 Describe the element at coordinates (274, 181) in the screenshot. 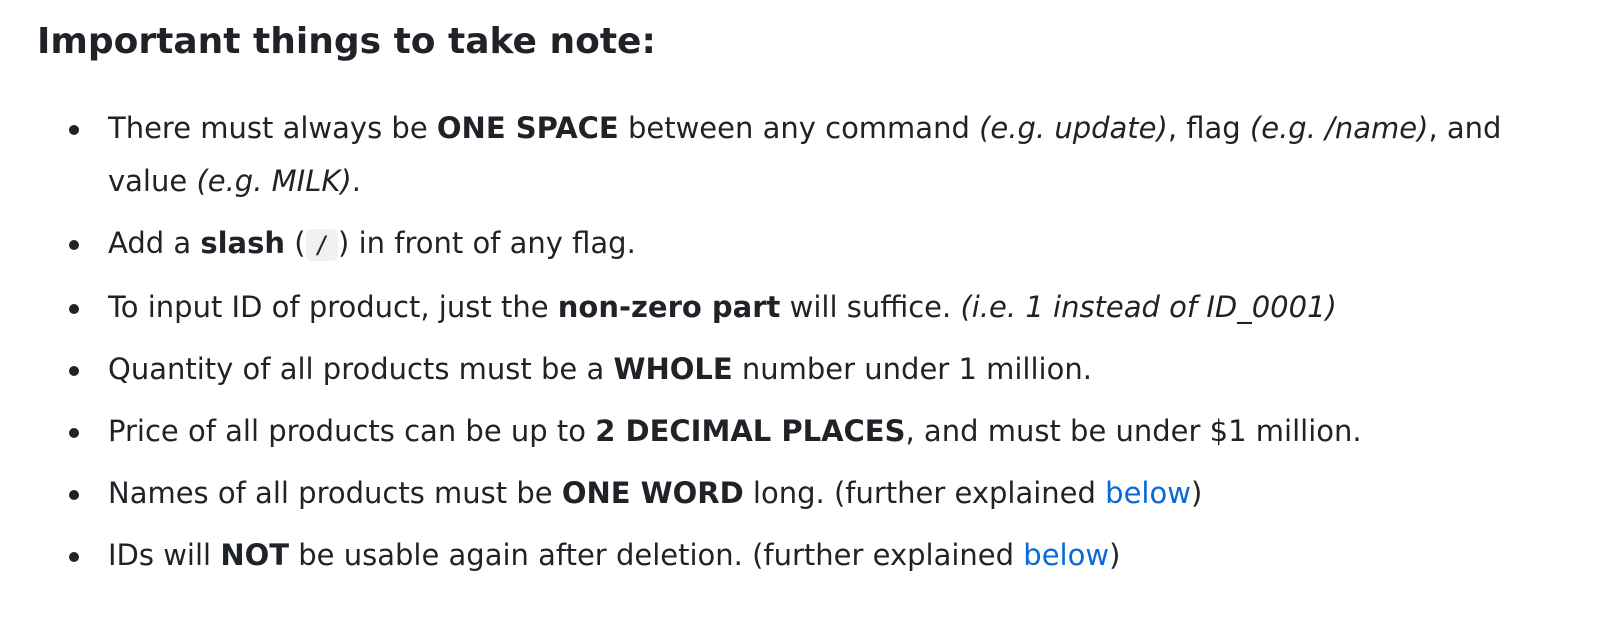

I see `note-example: (e.g. MILK)` at that location.